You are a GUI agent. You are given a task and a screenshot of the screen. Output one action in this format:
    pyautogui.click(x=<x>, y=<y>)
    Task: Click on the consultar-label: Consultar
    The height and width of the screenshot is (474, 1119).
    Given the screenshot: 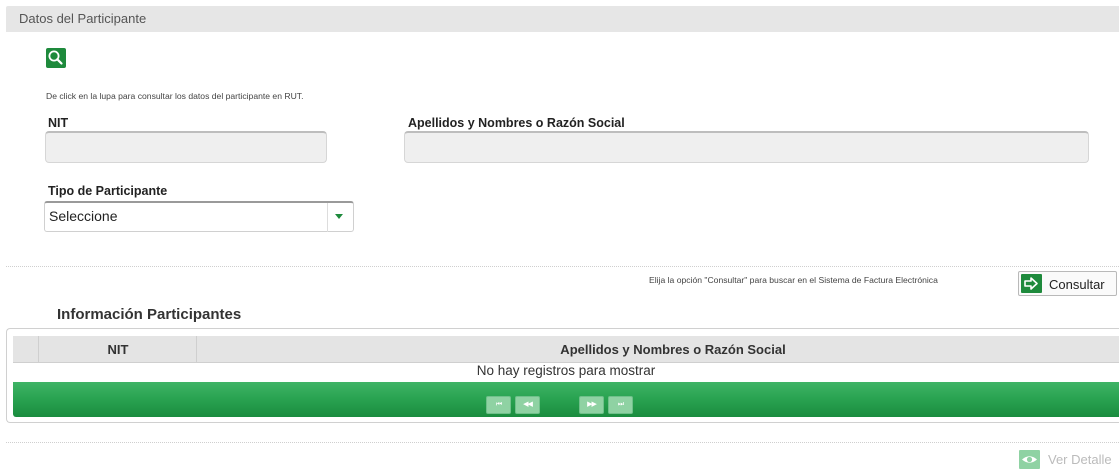 What is the action you would take?
    pyautogui.click(x=1077, y=284)
    